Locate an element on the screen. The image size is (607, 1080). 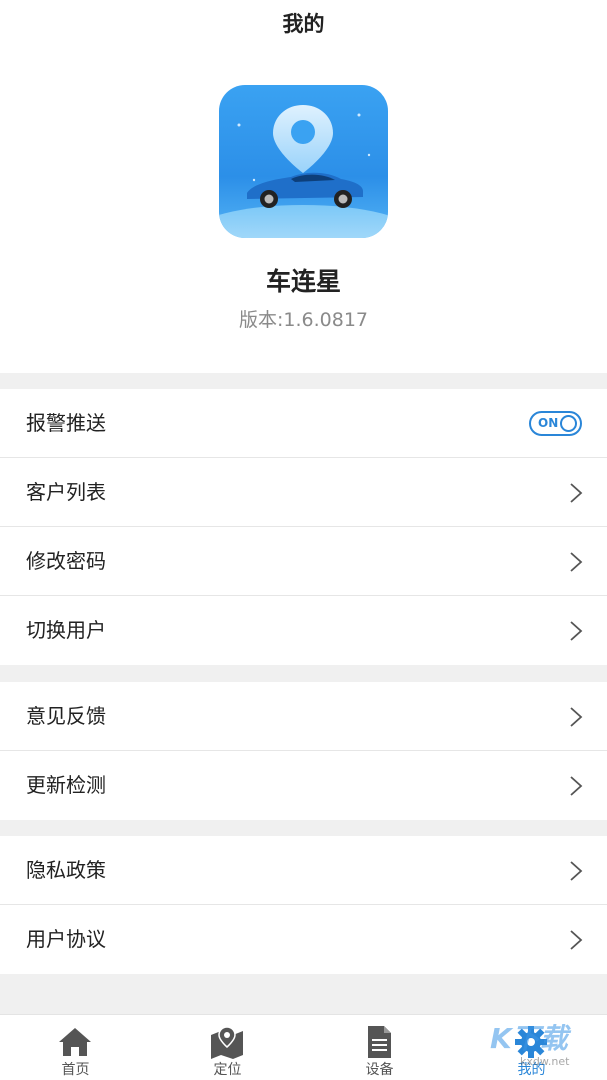
tab-location: 定位 is located at coordinates (227, 1047).